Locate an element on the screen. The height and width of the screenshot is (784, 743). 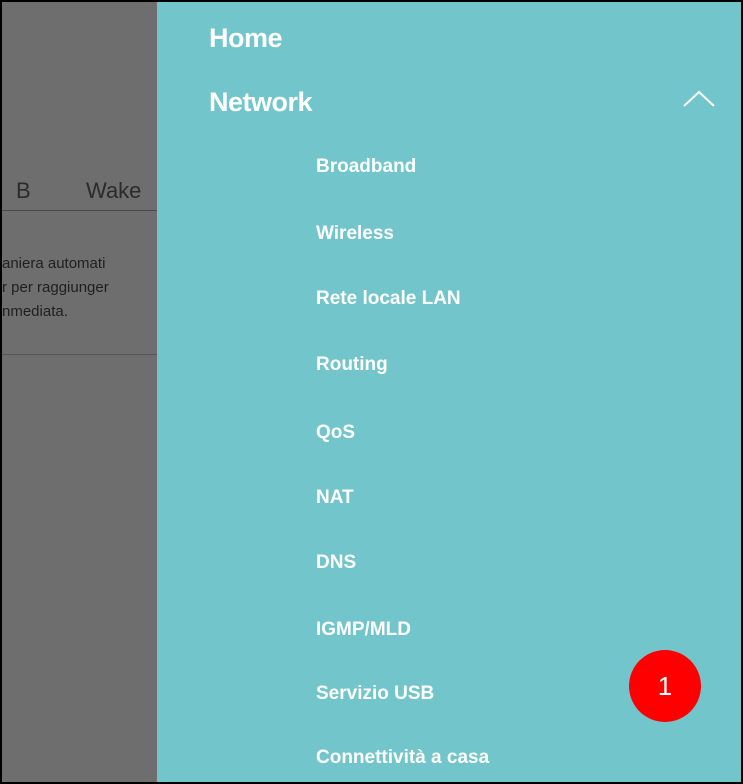
submenu-item-nat: NAT is located at coordinates (335, 498).